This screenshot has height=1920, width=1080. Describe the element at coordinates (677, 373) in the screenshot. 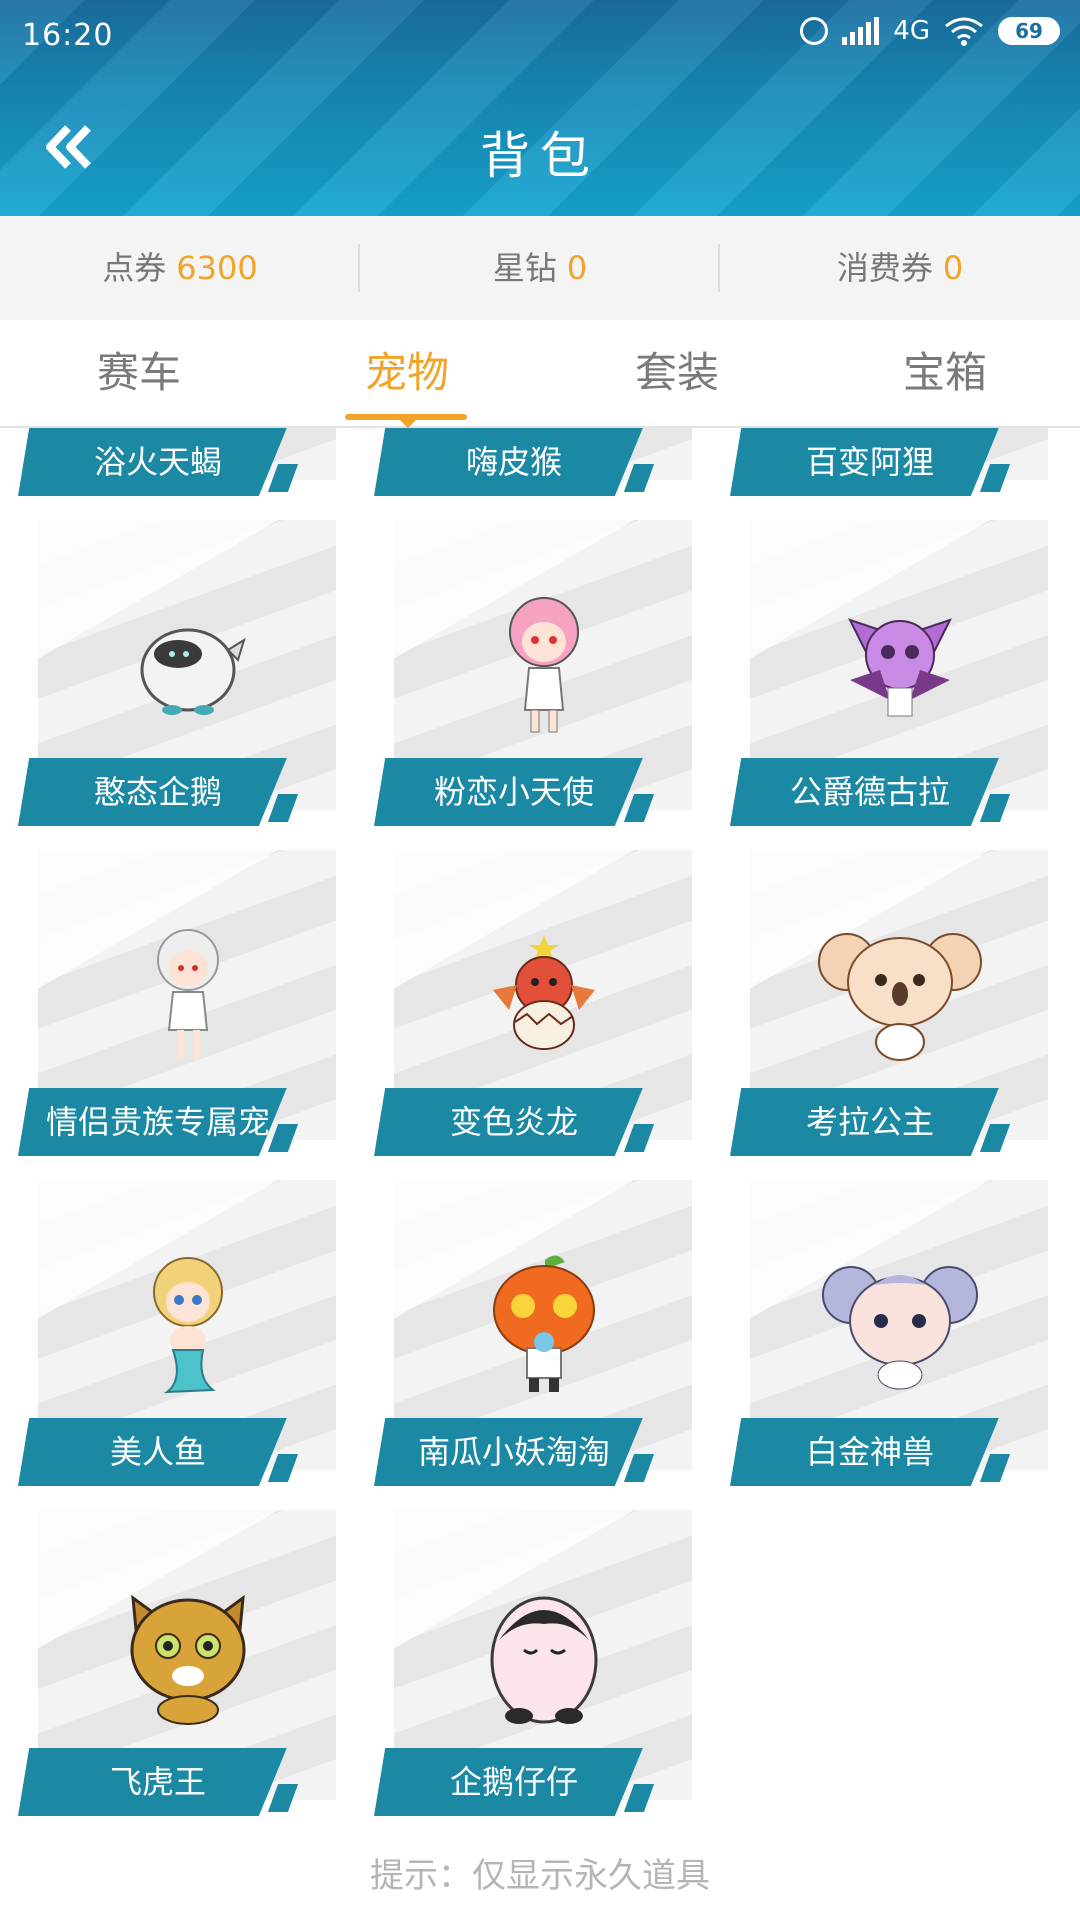

I see `tab-outfits: 套装` at that location.